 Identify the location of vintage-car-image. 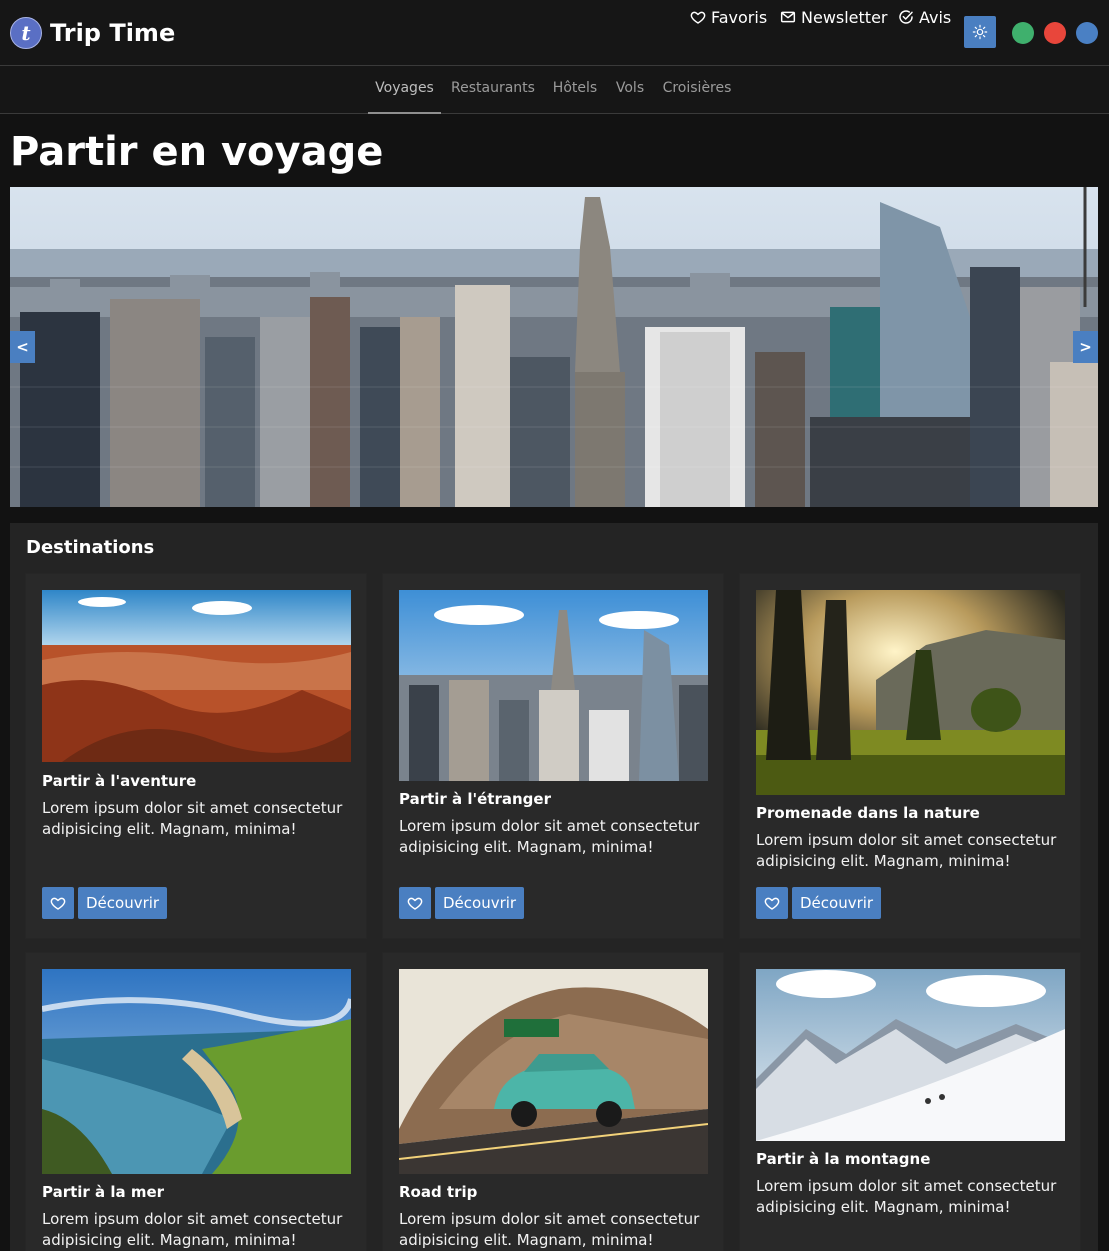
(553, 1071).